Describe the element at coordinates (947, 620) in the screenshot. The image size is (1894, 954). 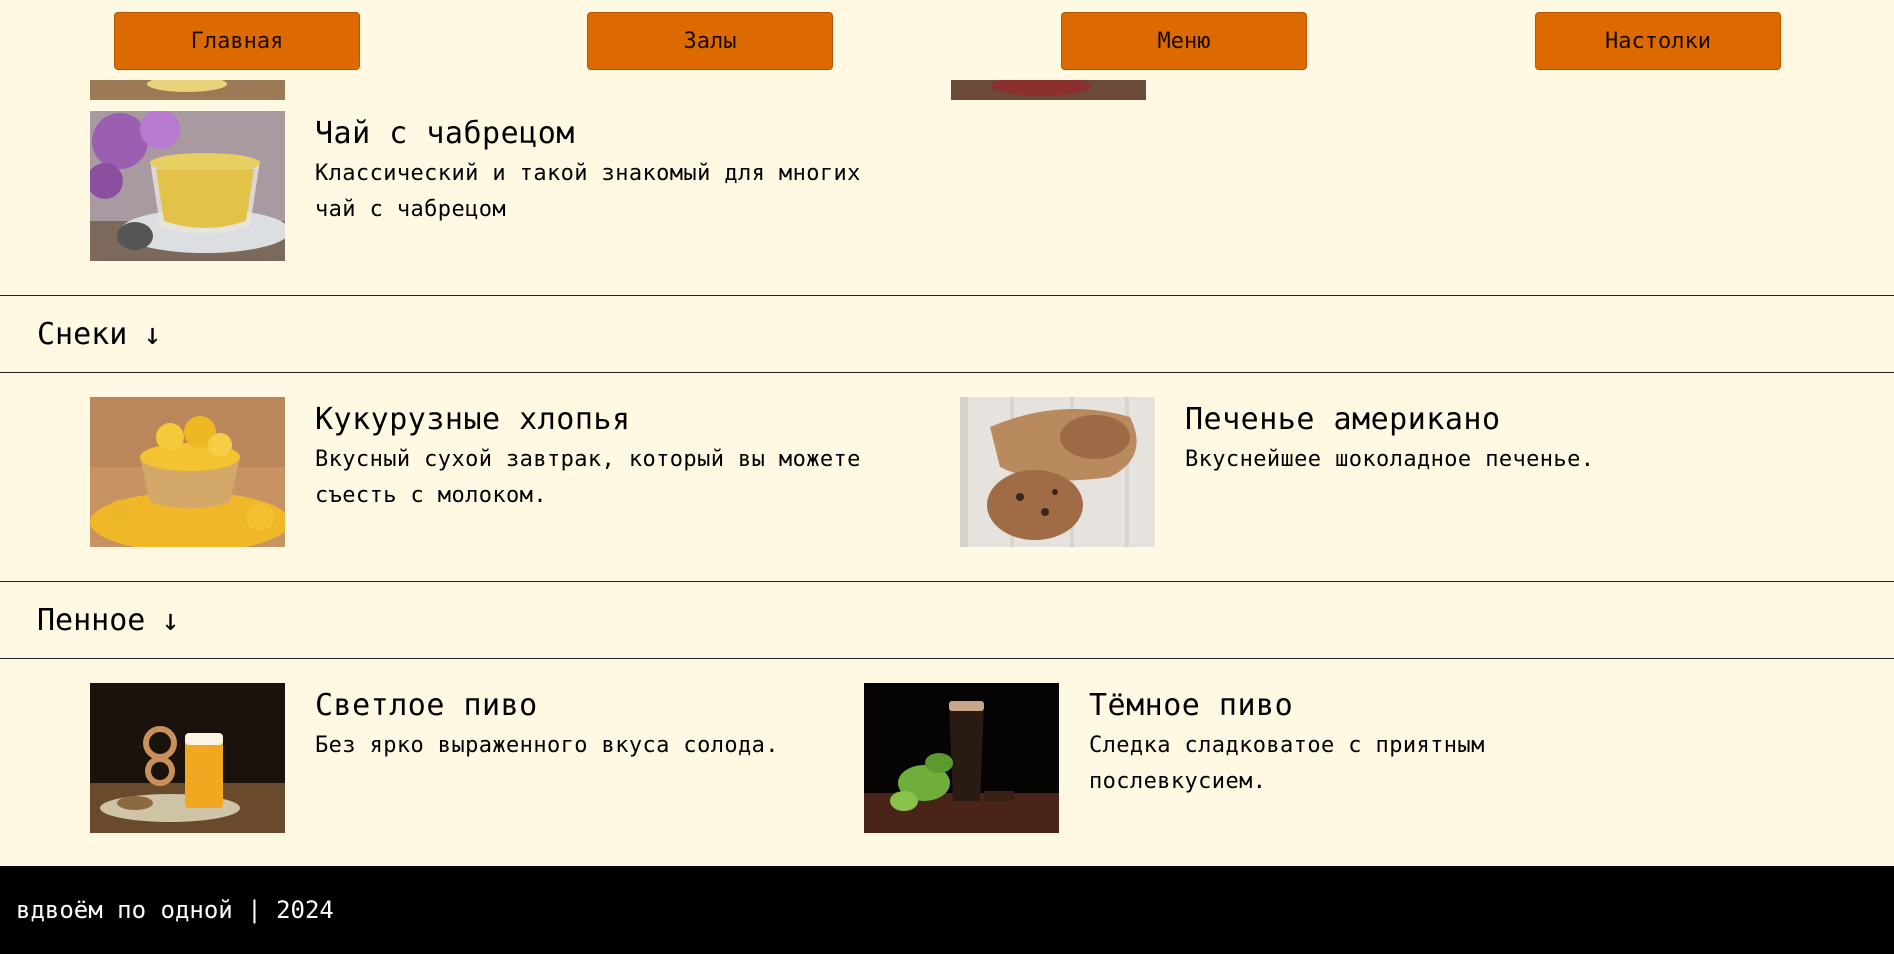
I see `section-beer-toggle: Пенное ↓` at that location.